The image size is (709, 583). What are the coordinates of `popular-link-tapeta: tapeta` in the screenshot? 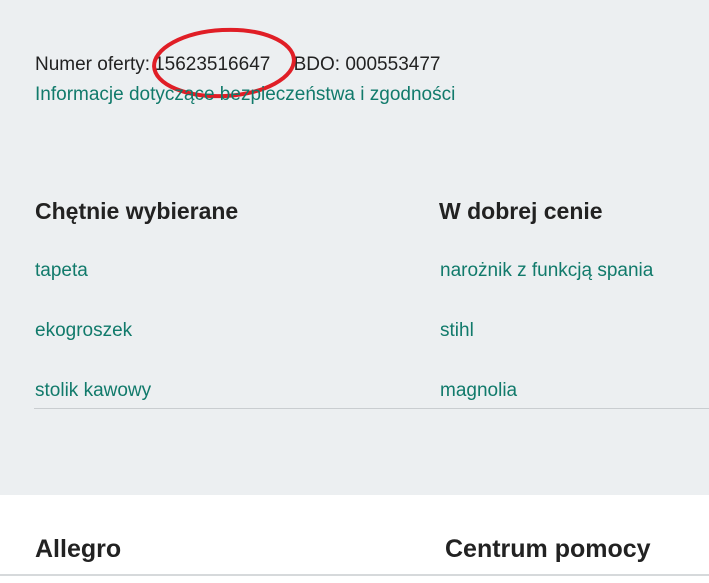 It's located at (61, 271).